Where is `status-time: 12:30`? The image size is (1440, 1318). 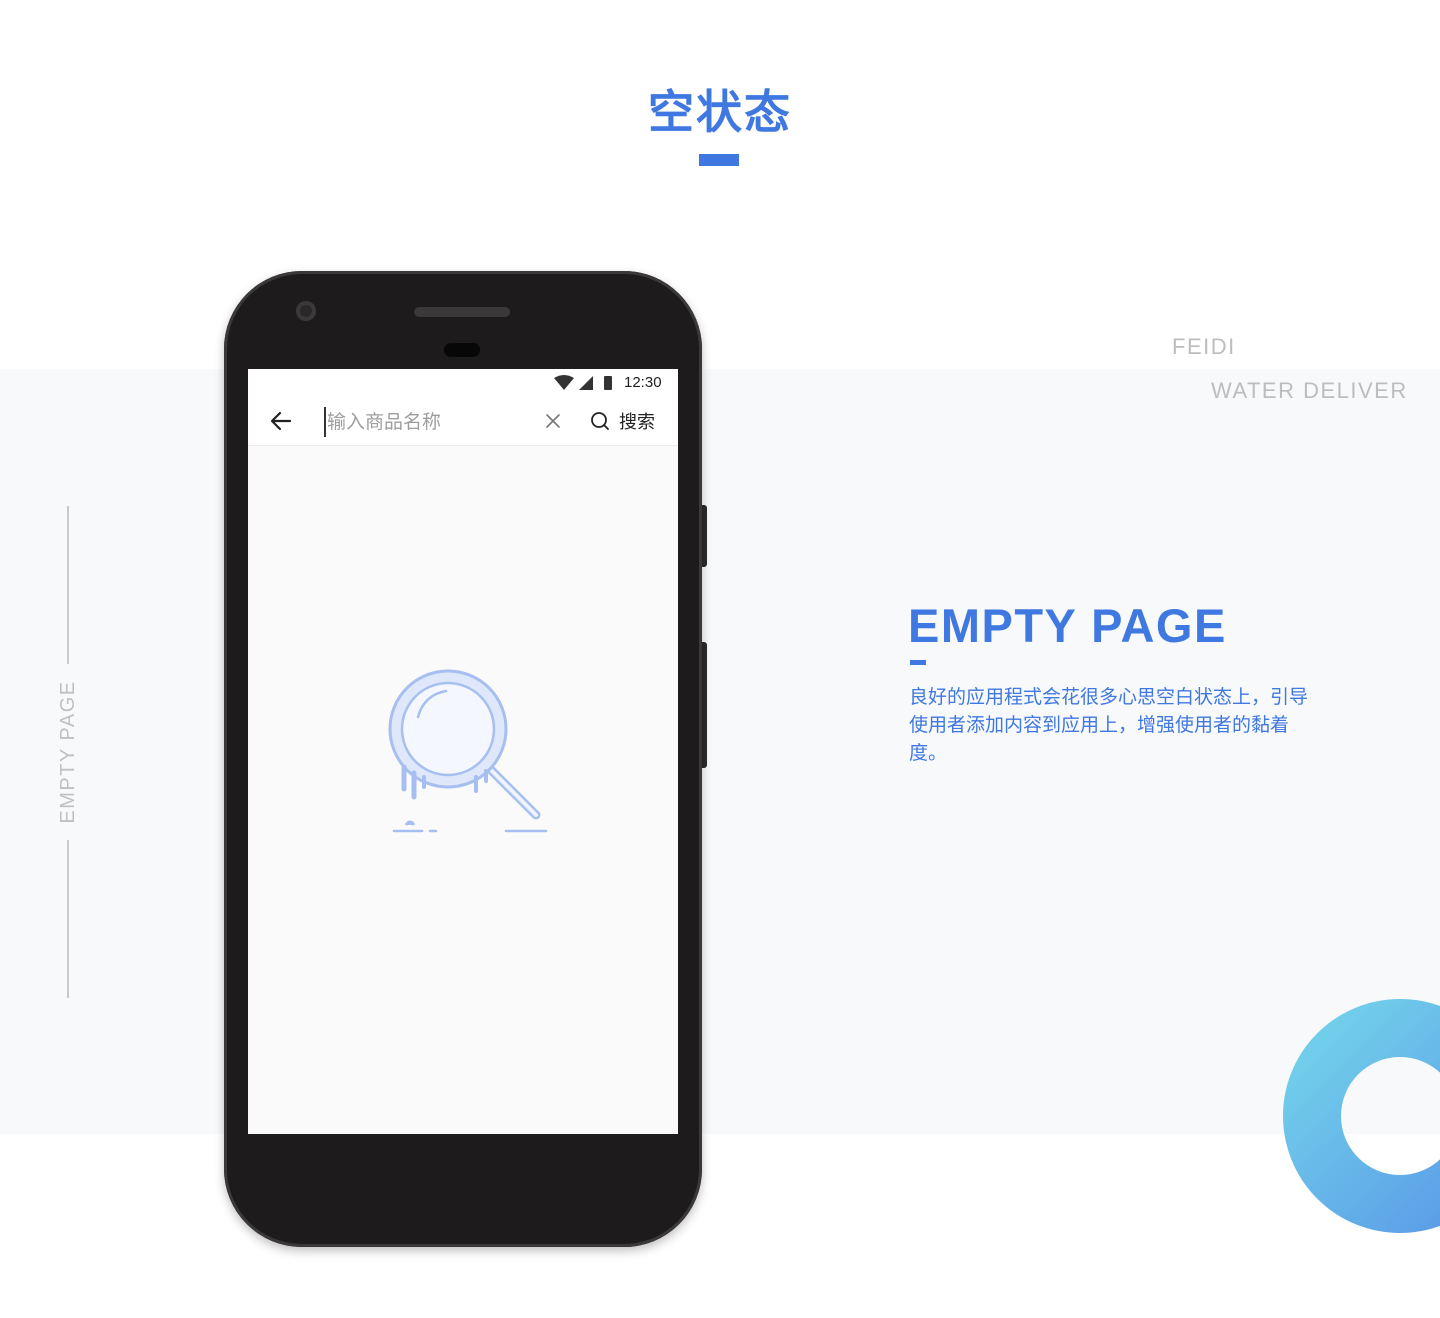
status-time: 12:30 is located at coordinates (643, 382).